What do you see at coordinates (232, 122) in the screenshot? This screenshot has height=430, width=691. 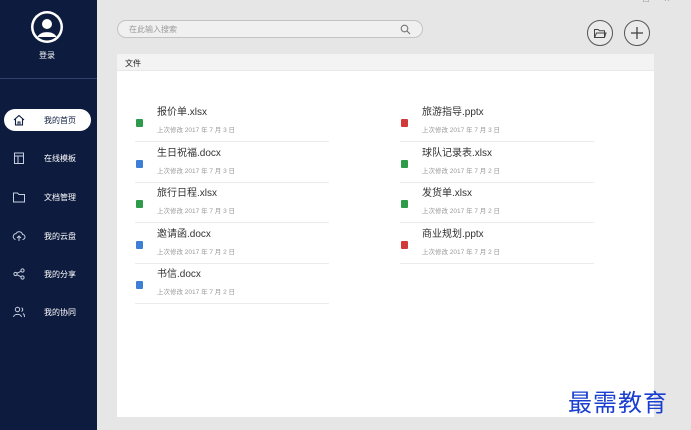 I see `file-item: 报价单.xlsx 上次修改 2017 年 7 月 3 日` at bounding box center [232, 122].